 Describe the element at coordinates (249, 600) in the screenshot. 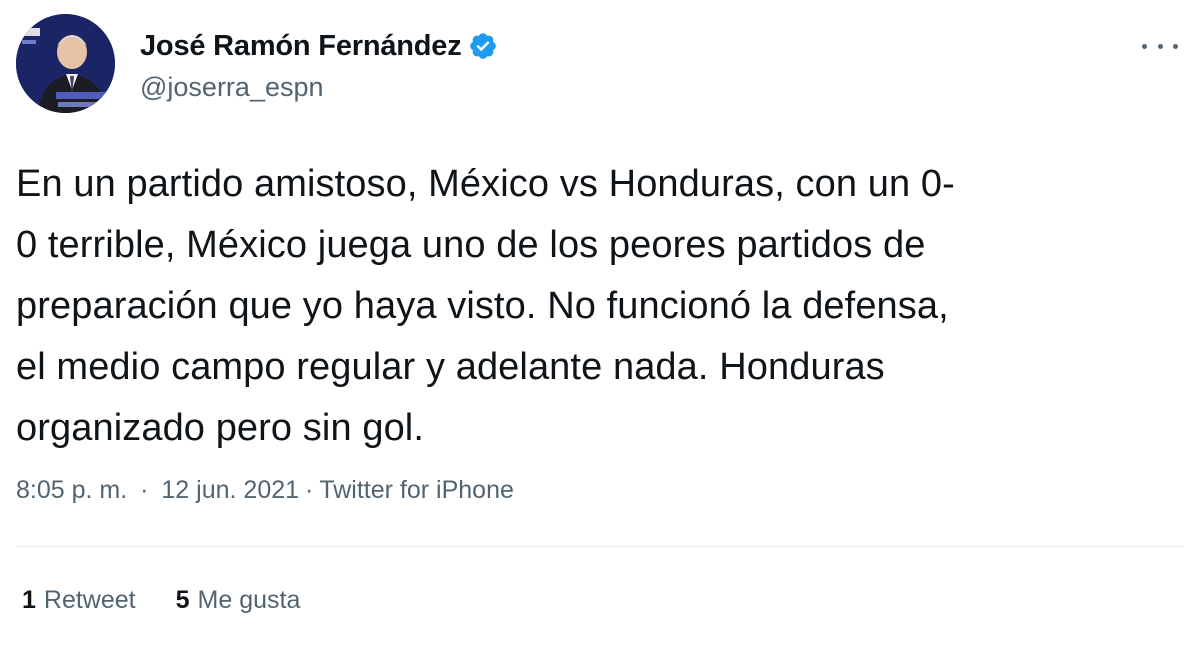

I see `likes-label: Me gusta` at that location.